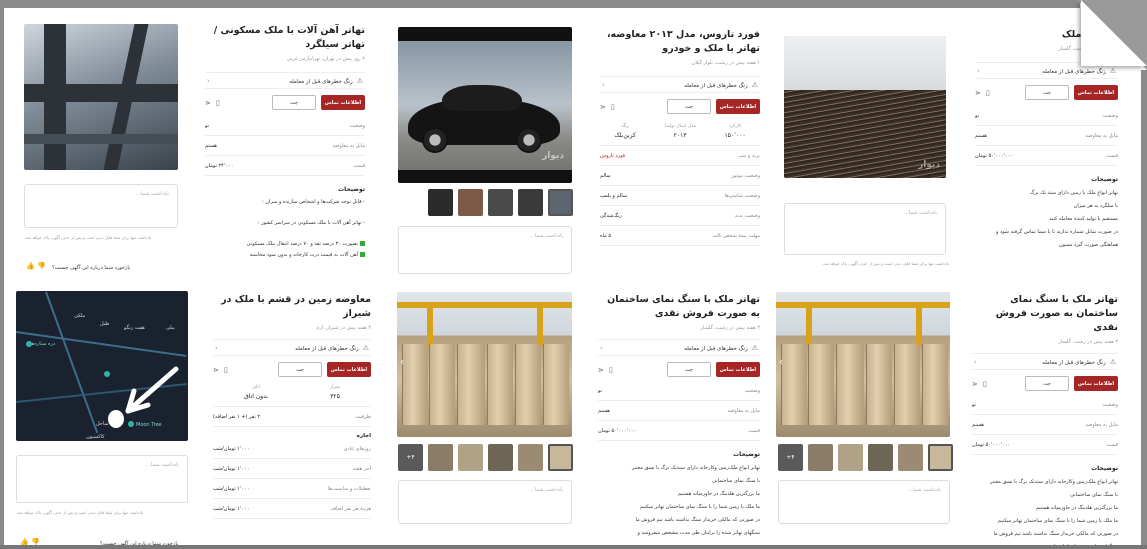  I want to click on feedback-question: بازخورد شما درباره این آگهی چیست؟, so click(91, 268).